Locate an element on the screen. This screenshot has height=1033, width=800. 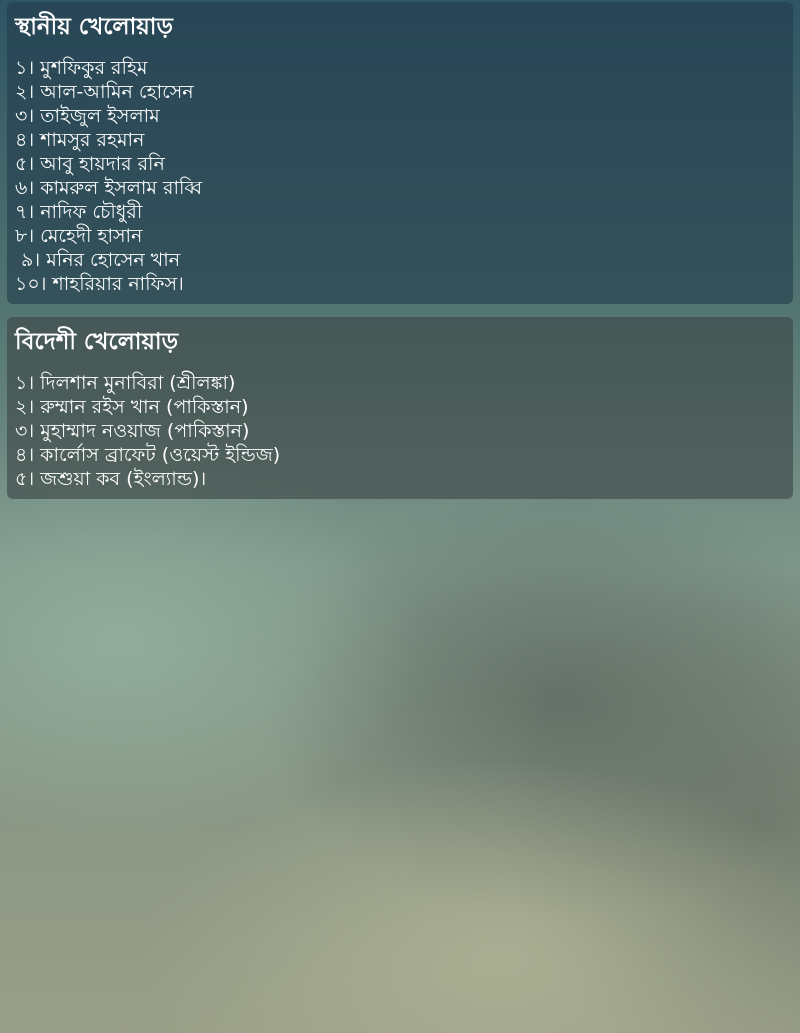
list-item: ৩। মুহাম্মাদ নওয়াজ (পাকিস্তান) is located at coordinates (132, 431).